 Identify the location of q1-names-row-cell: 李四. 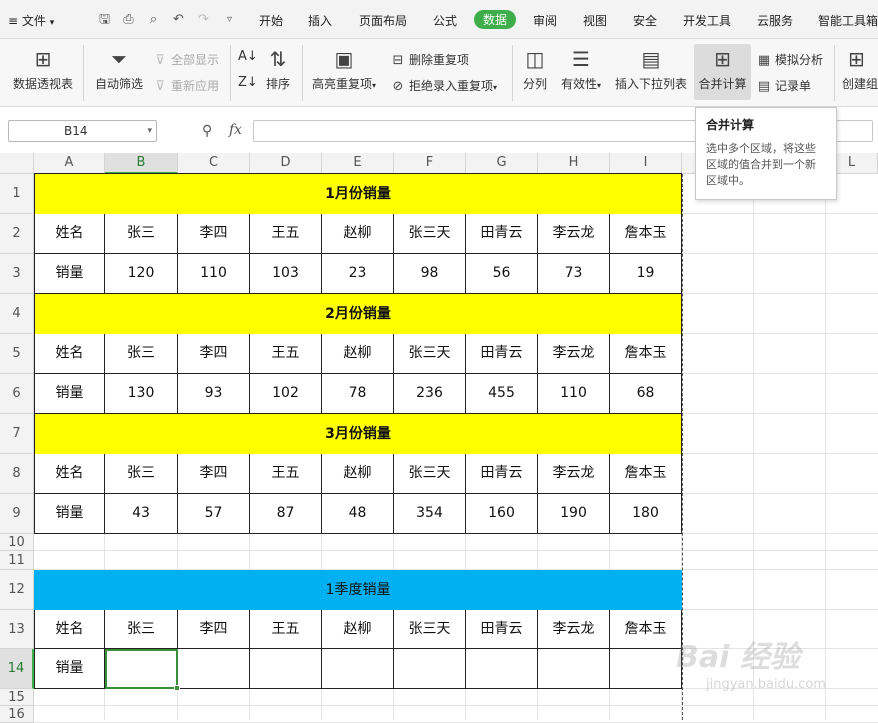
(214, 629).